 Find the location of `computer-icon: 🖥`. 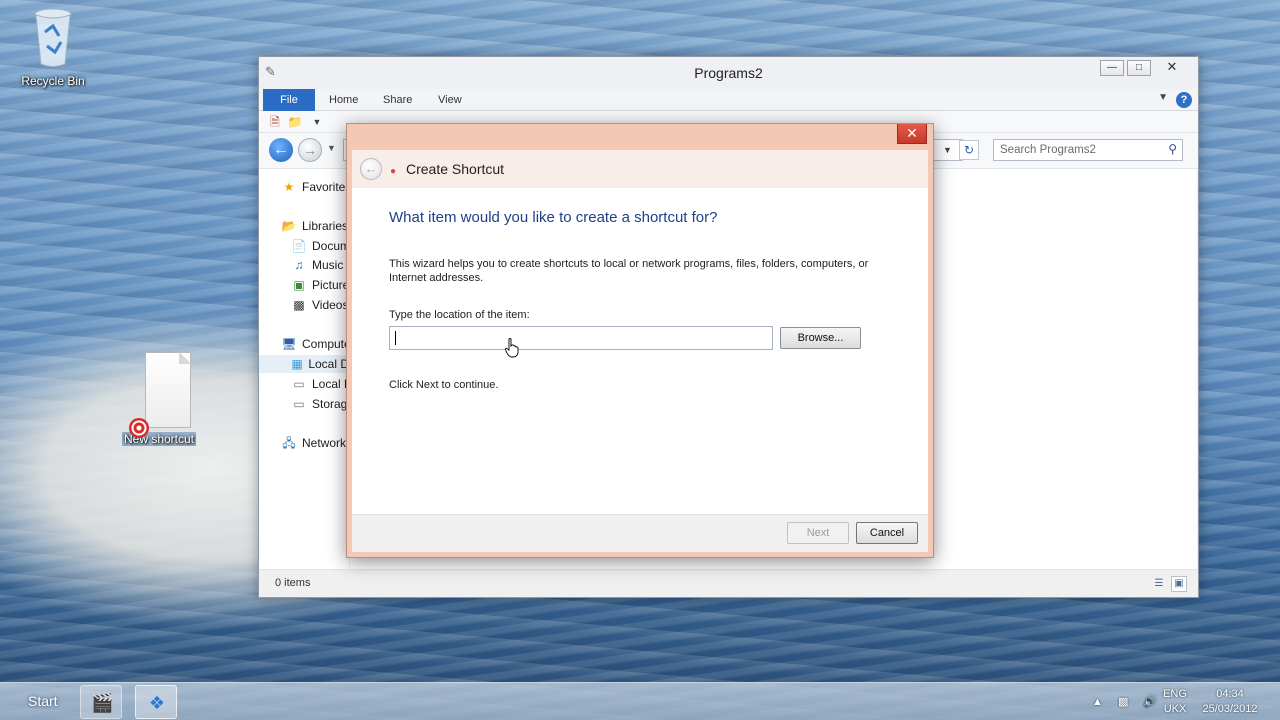

computer-icon: 🖥 is located at coordinates (289, 344).